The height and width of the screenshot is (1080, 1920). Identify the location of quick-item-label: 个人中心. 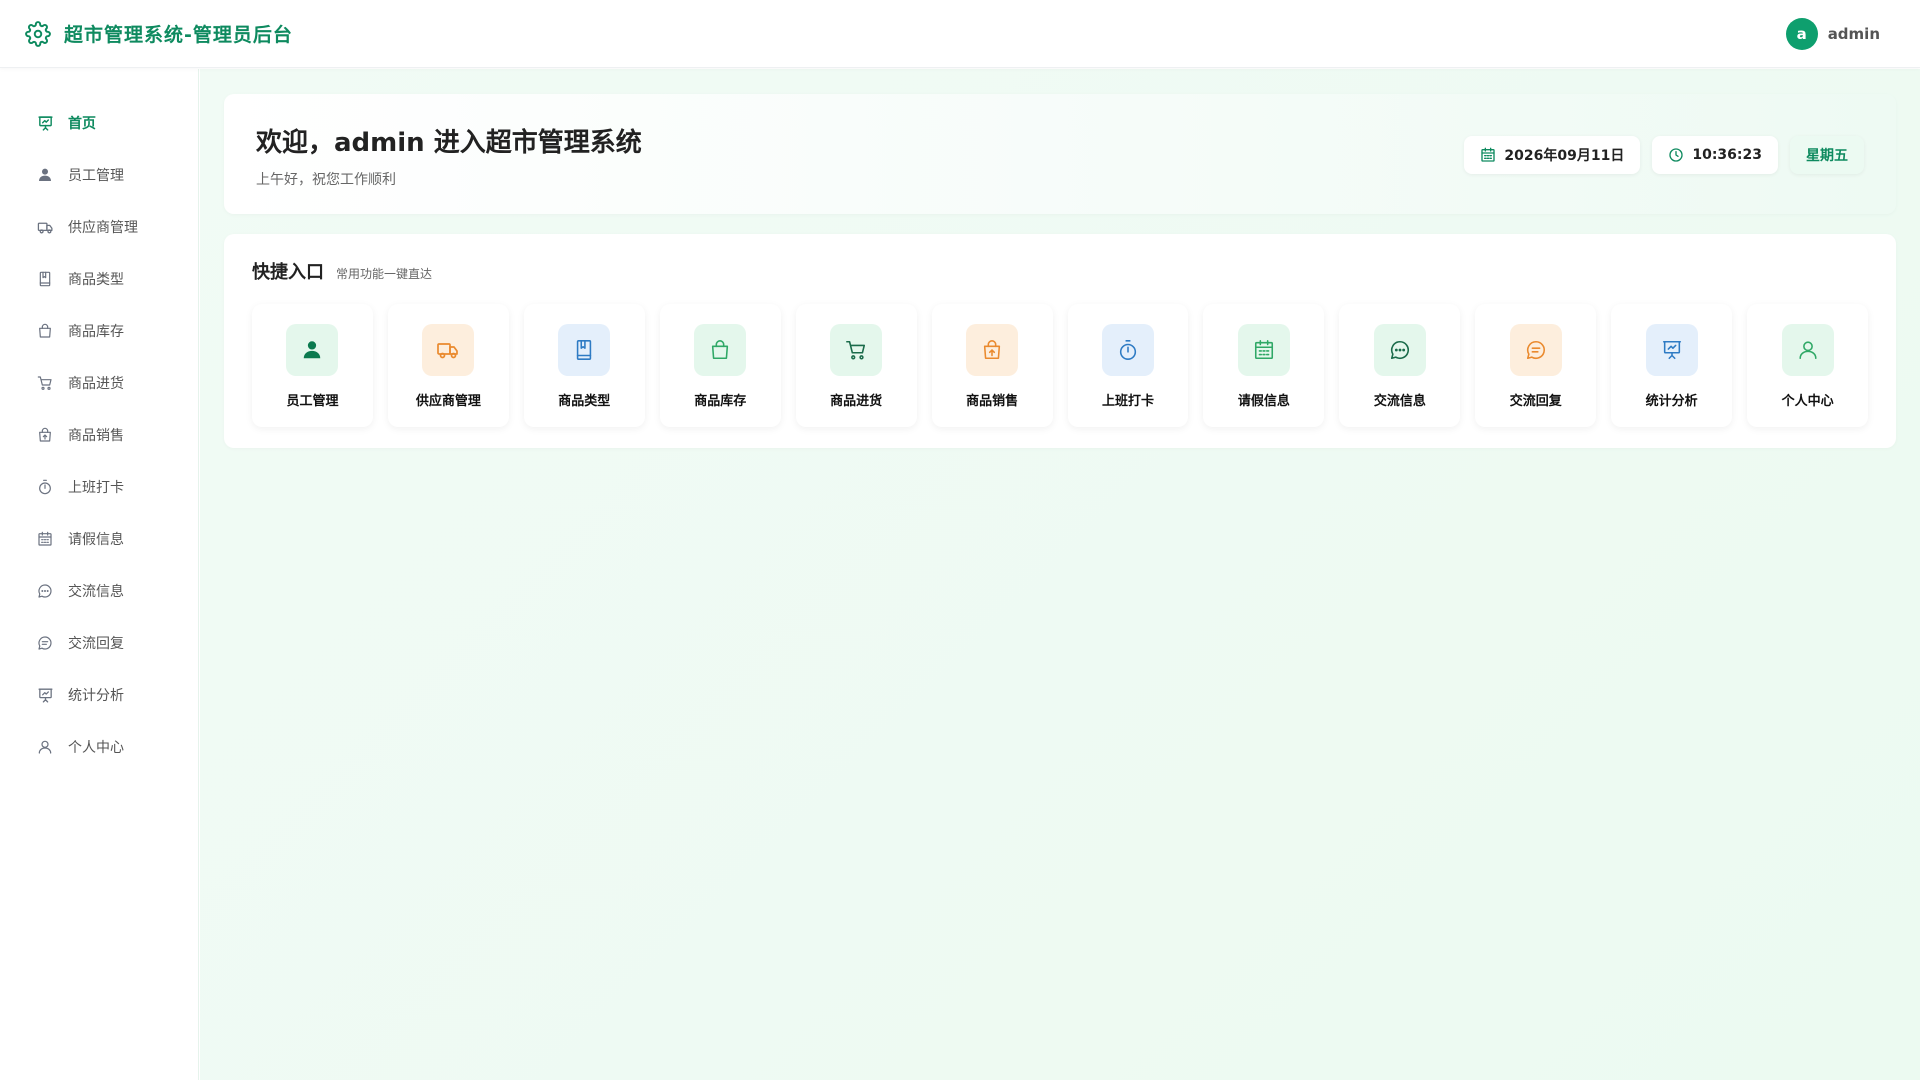
(1807, 401).